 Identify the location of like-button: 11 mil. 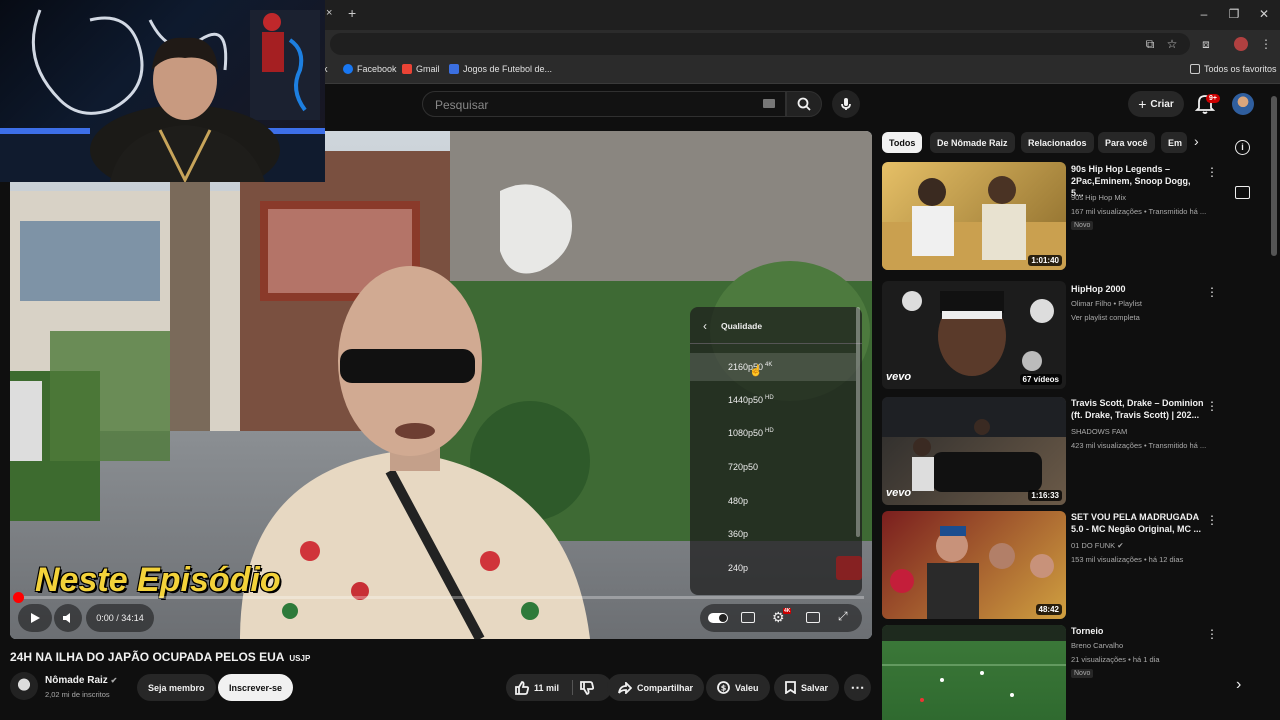
(537, 687).